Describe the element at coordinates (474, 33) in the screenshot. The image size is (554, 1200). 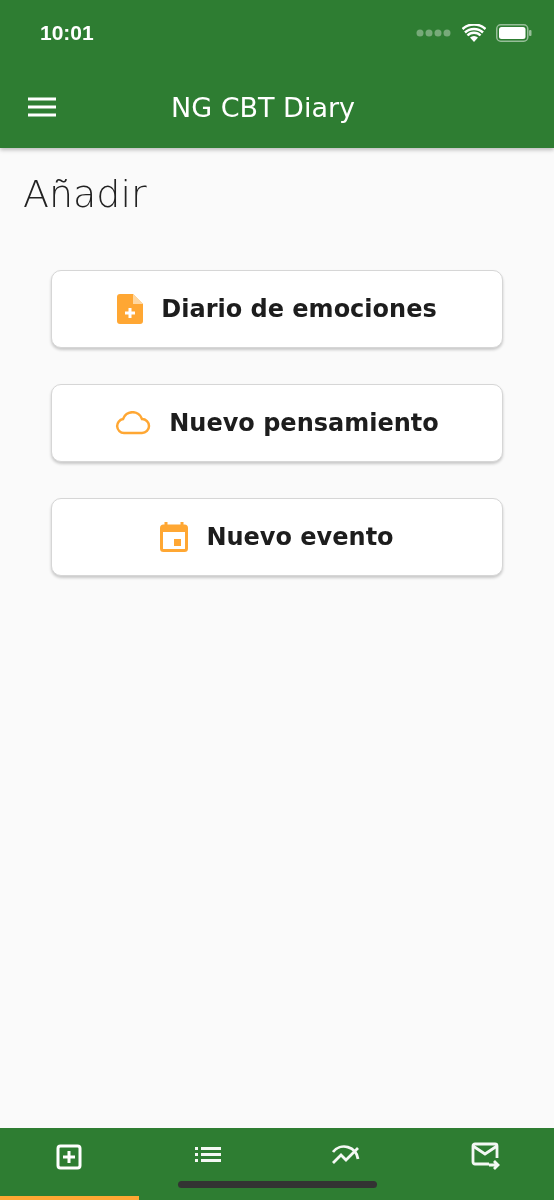
I see `wifi-icon` at that location.